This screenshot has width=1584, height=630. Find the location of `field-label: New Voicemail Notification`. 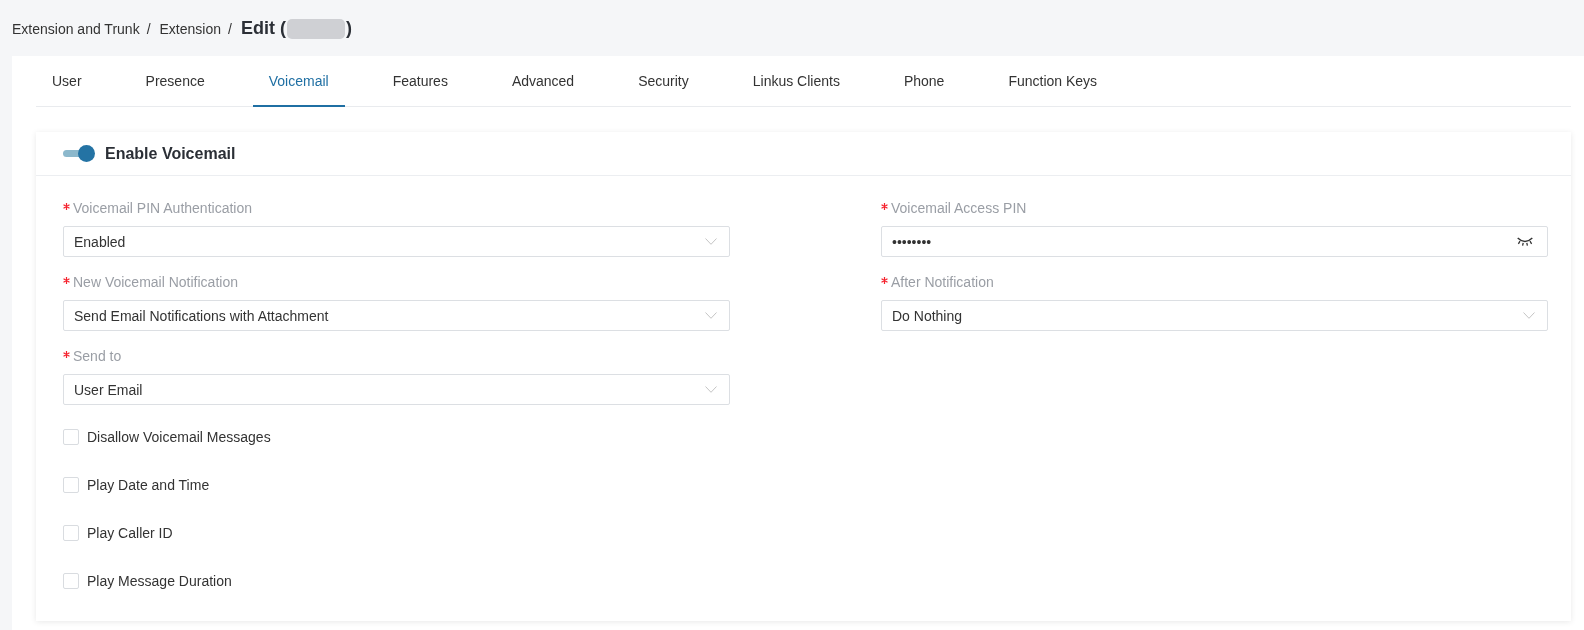

field-label: New Voicemail Notification is located at coordinates (155, 282).